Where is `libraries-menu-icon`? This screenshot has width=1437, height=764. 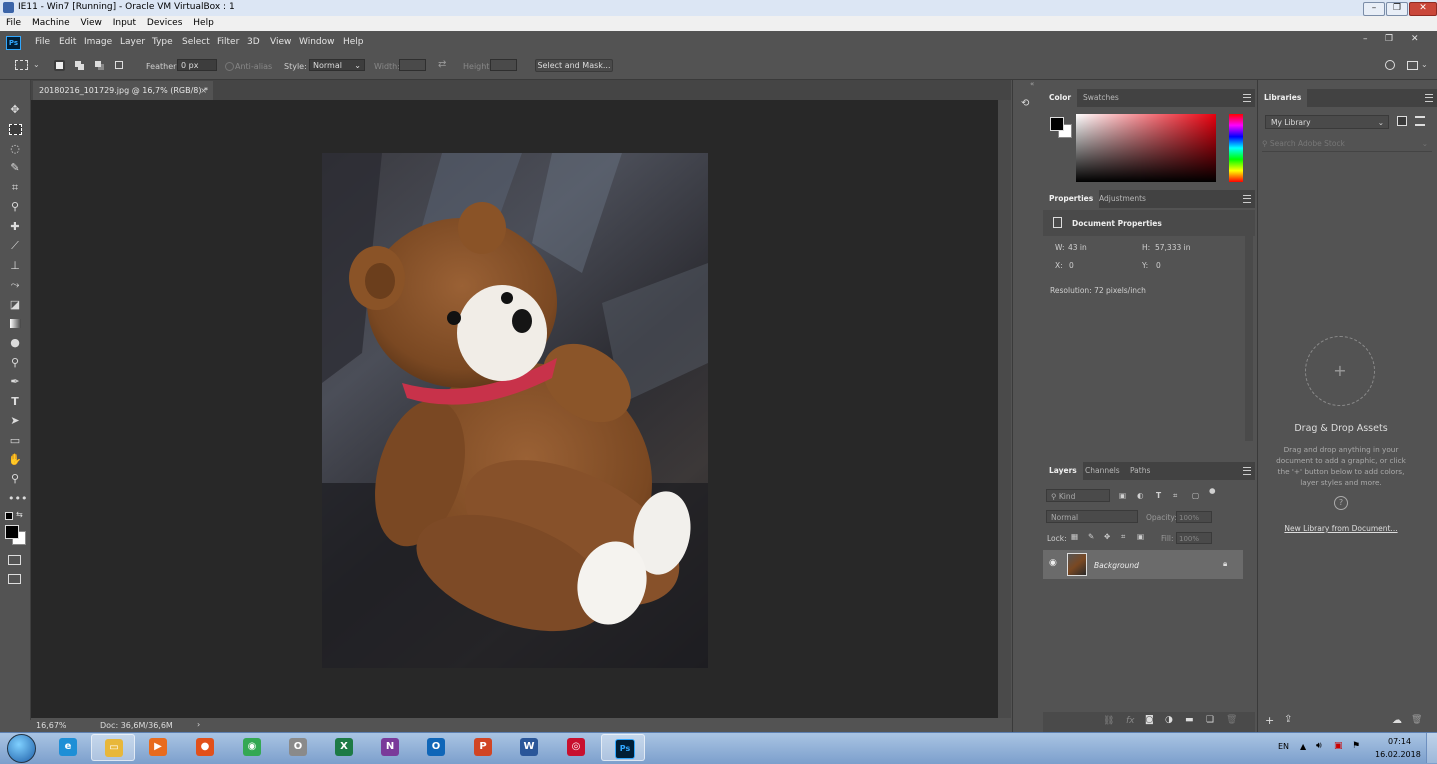 libraries-menu-icon is located at coordinates (1429, 98).